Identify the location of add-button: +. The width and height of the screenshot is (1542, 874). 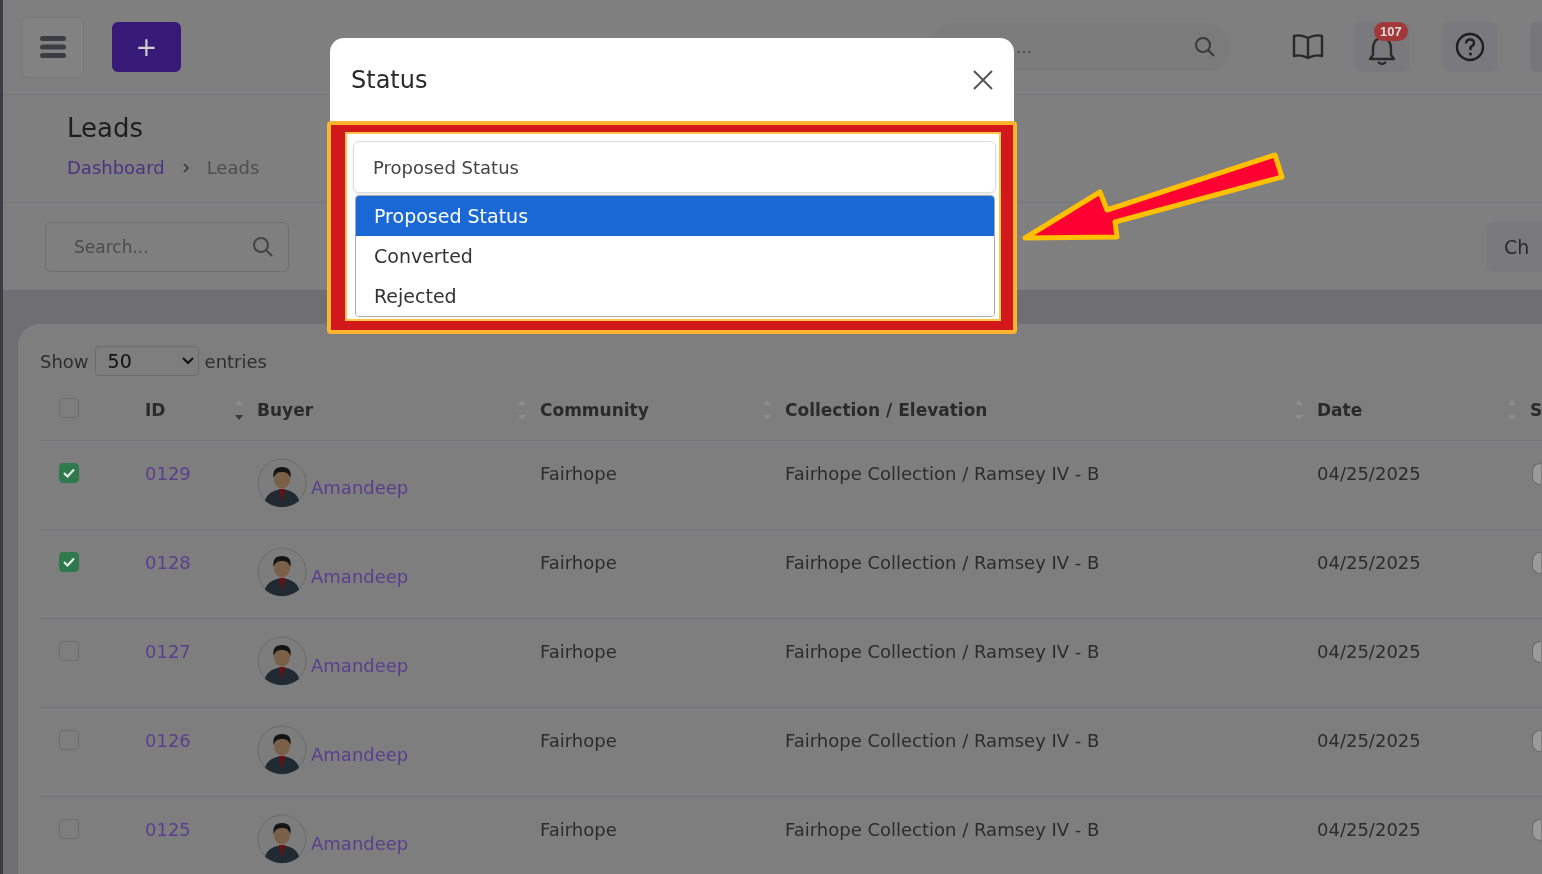
(146, 47).